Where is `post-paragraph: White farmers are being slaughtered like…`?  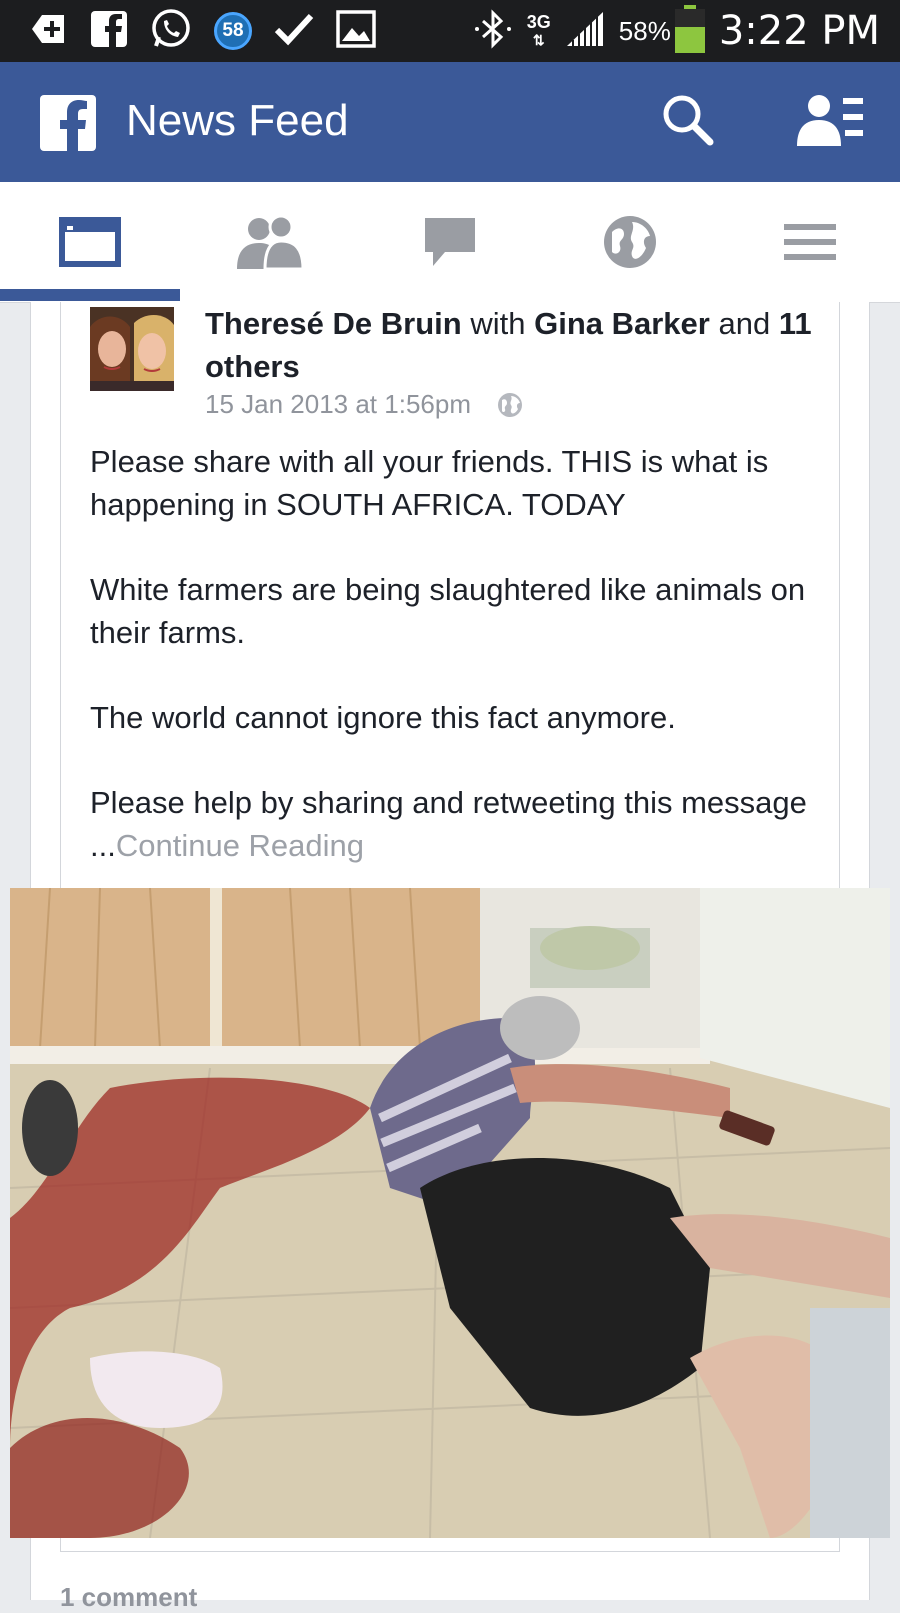 post-paragraph: White farmers are being slaughtered like… is located at coordinates (448, 611).